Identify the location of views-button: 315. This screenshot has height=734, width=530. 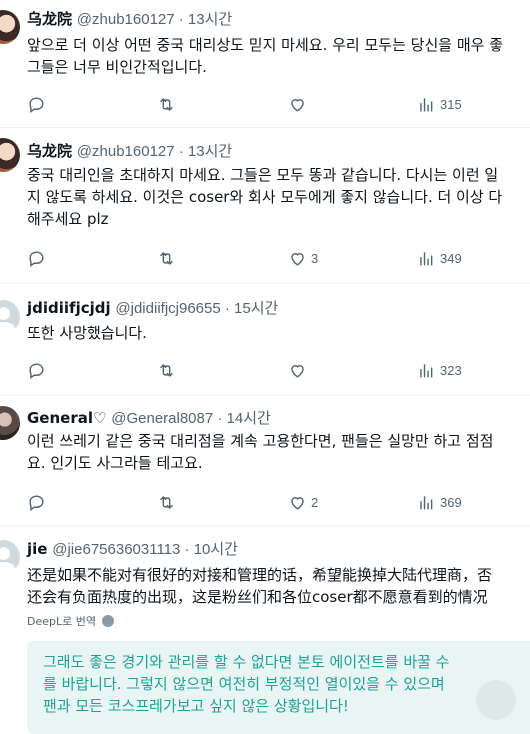
(439, 104).